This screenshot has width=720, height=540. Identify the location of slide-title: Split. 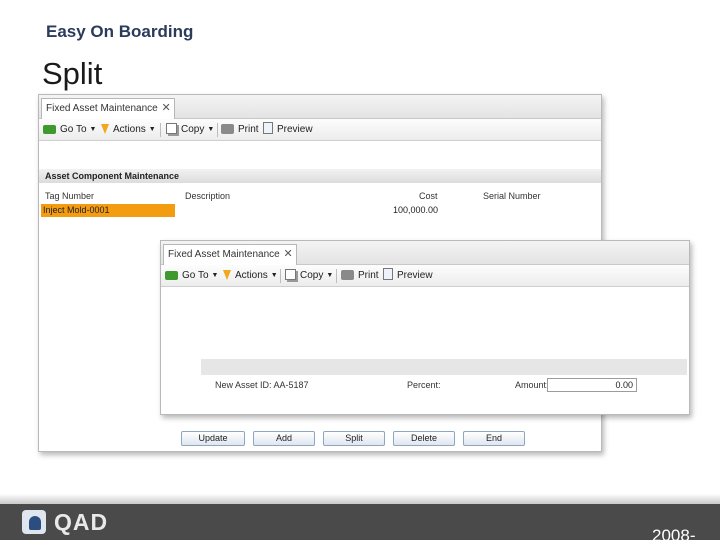
(72, 73).